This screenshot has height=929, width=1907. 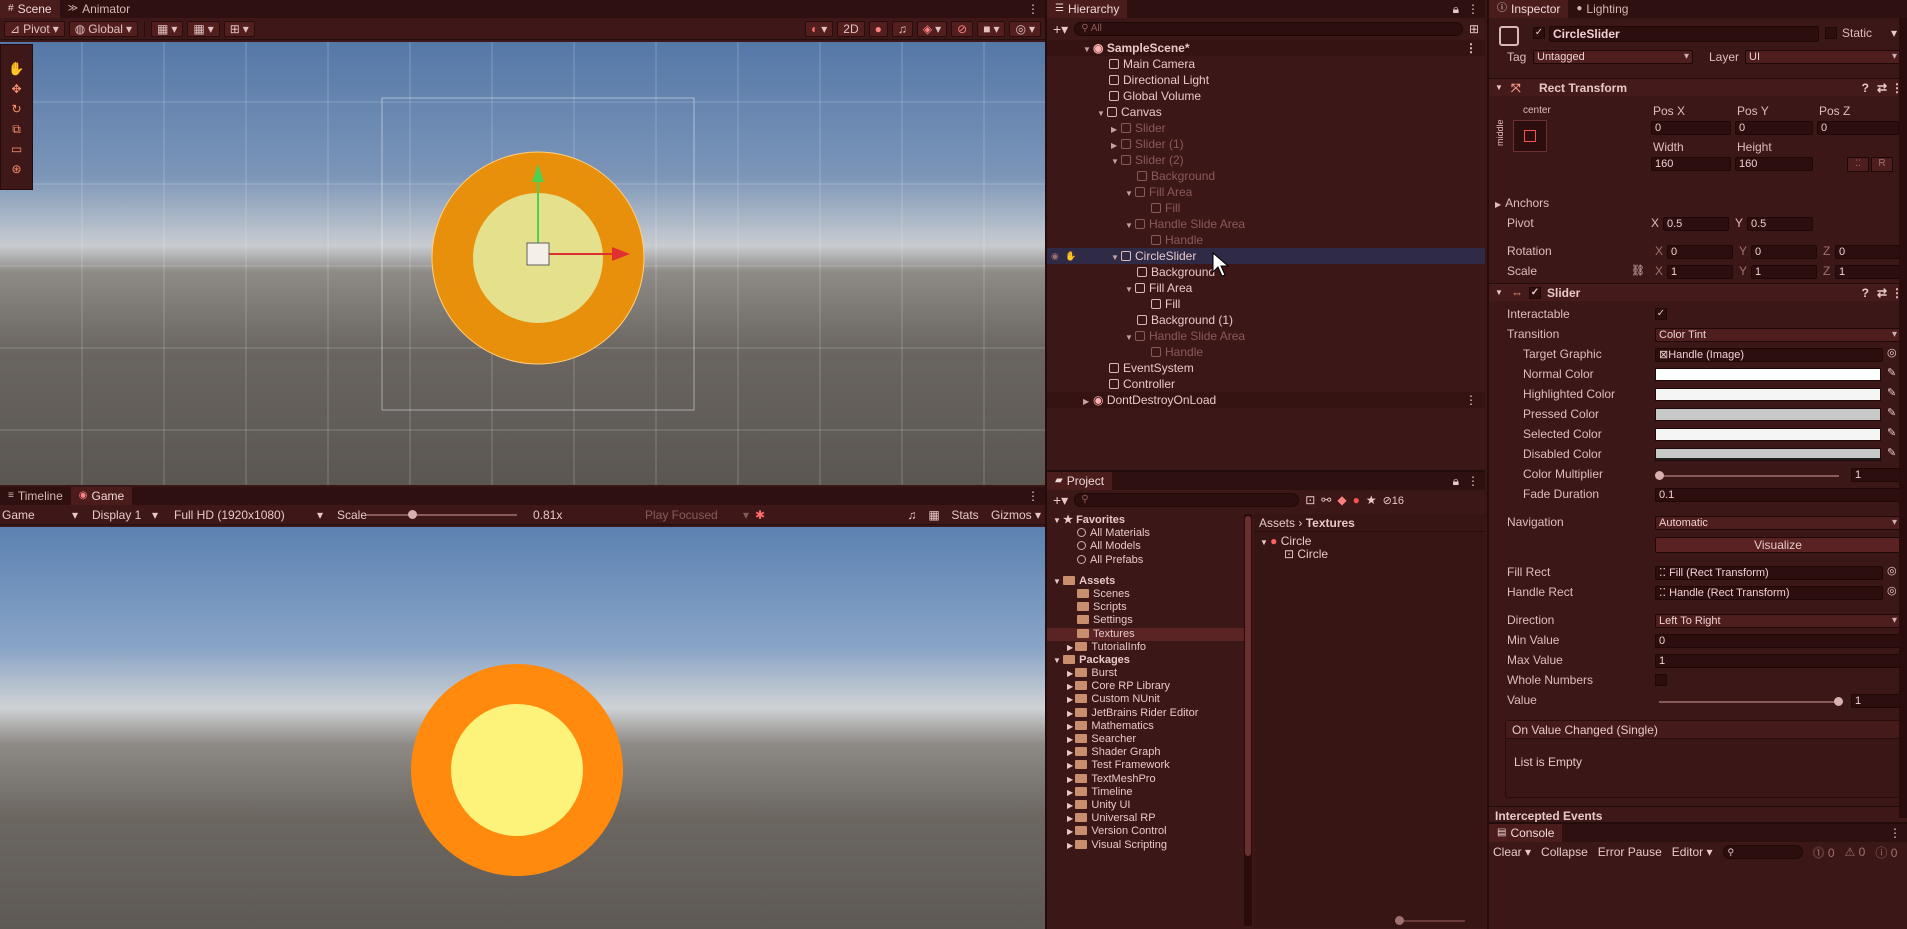 I want to click on min-value-field: 0, so click(x=1778, y=641).